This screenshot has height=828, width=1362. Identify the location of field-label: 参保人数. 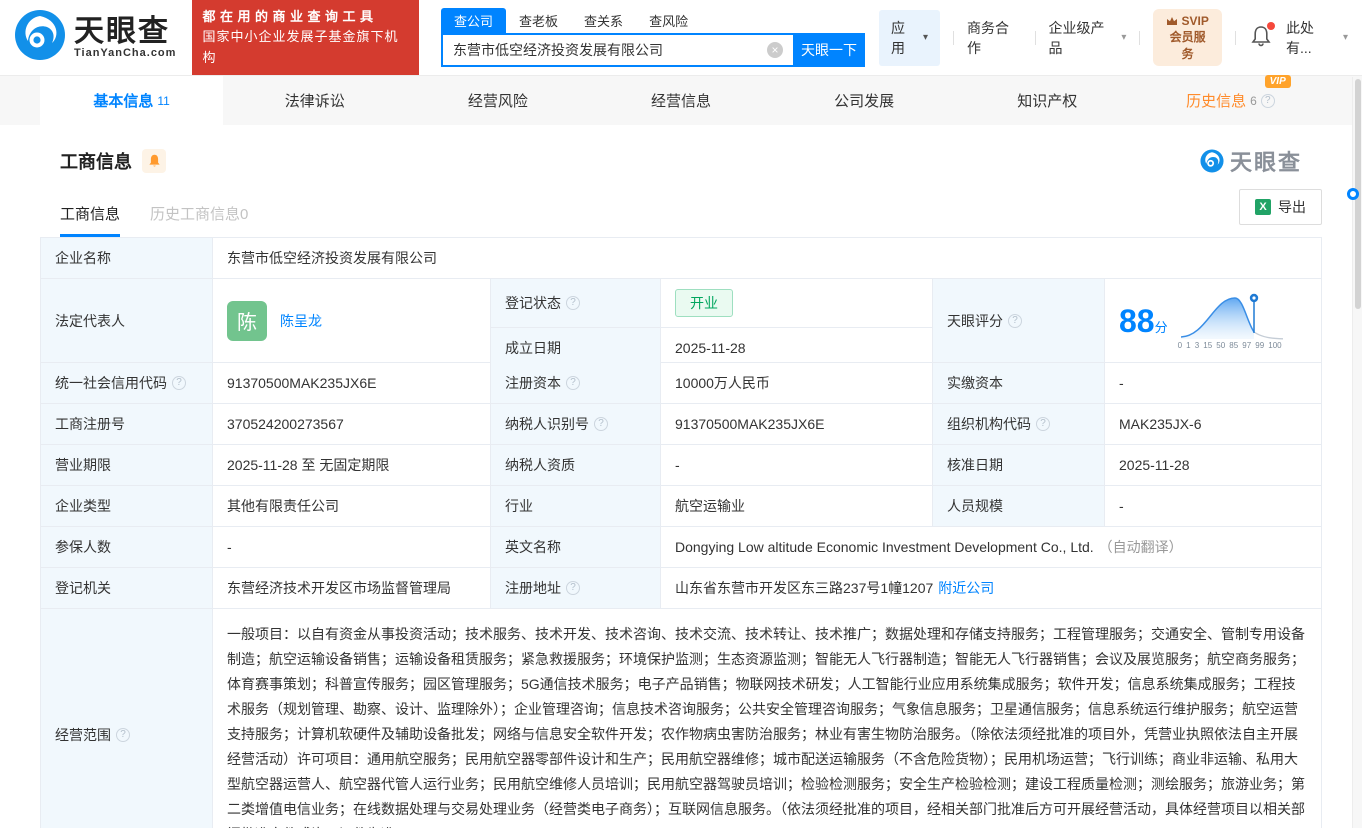
(127, 547).